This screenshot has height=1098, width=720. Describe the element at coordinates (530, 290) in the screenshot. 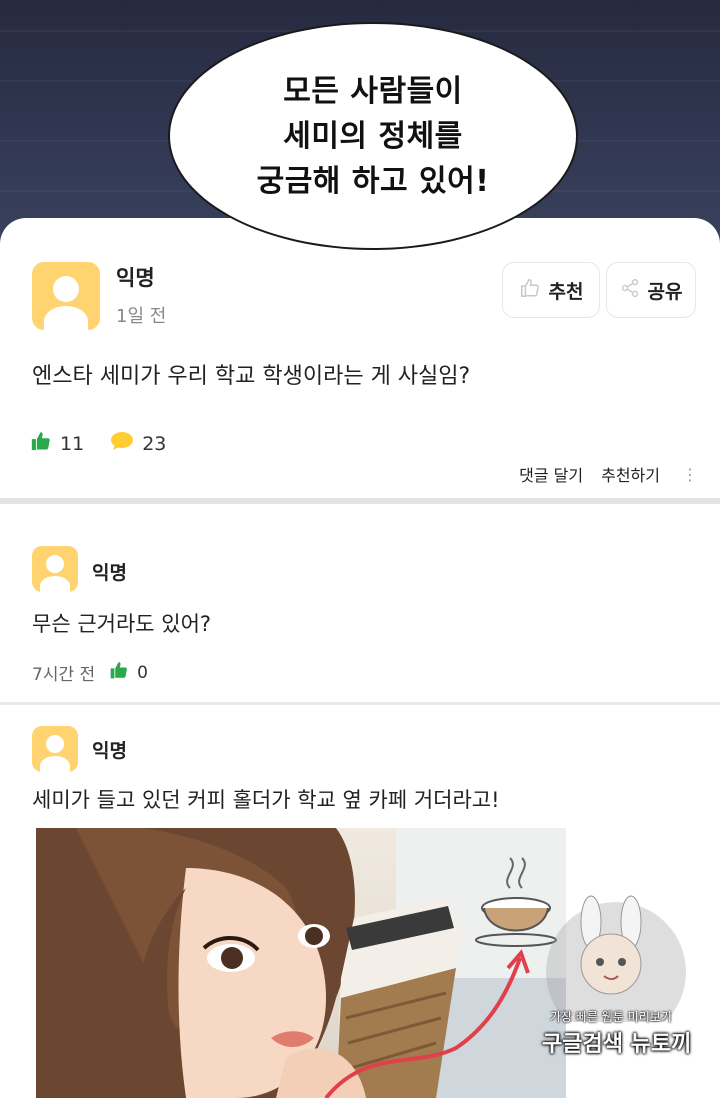

I see `thumbs-up-outline-icon` at that location.